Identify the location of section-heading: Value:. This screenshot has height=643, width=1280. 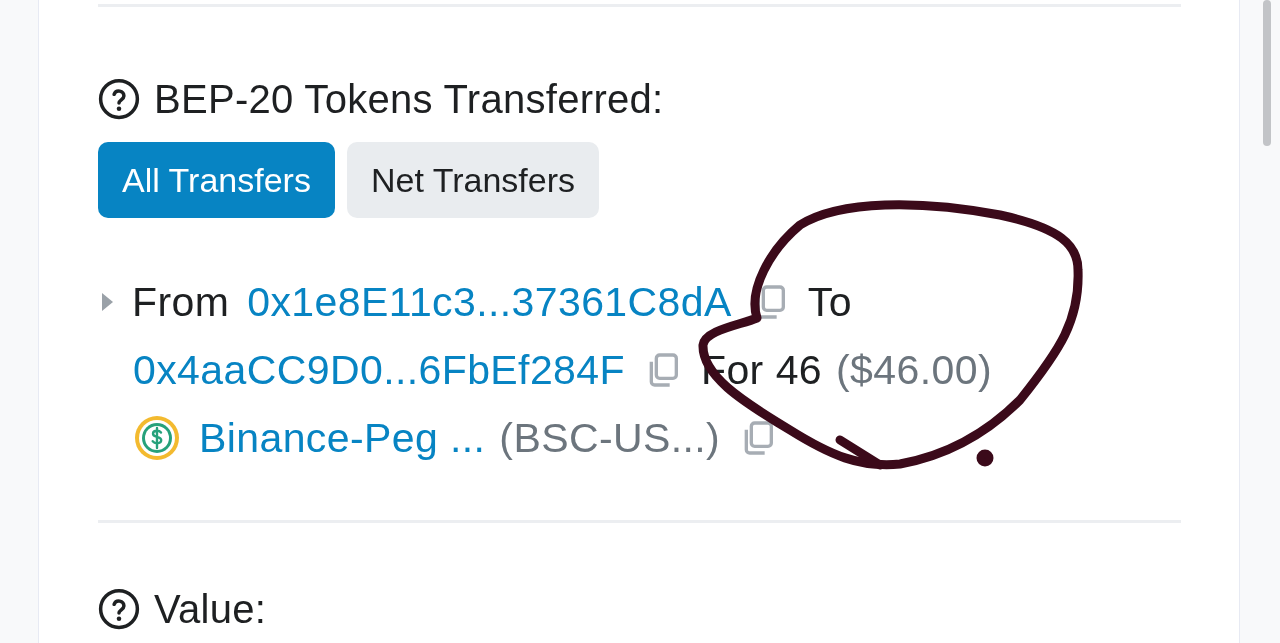
(210, 609).